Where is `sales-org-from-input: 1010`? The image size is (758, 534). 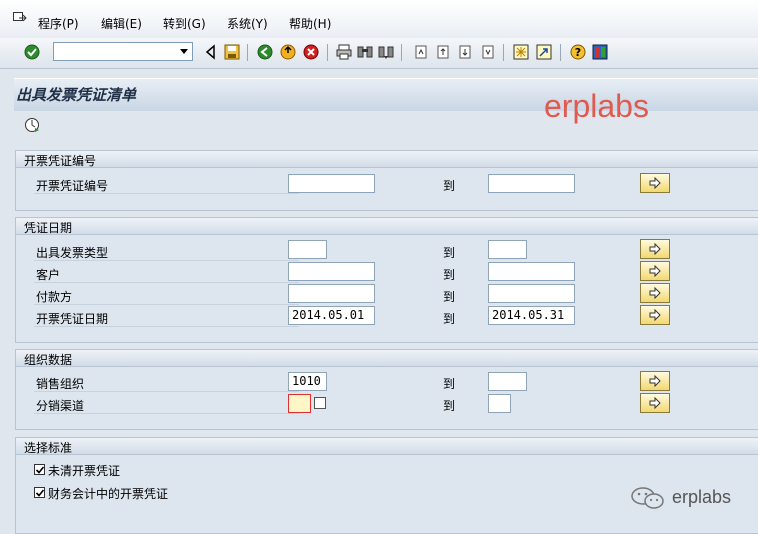
sales-org-from-input: 1010 is located at coordinates (307, 381).